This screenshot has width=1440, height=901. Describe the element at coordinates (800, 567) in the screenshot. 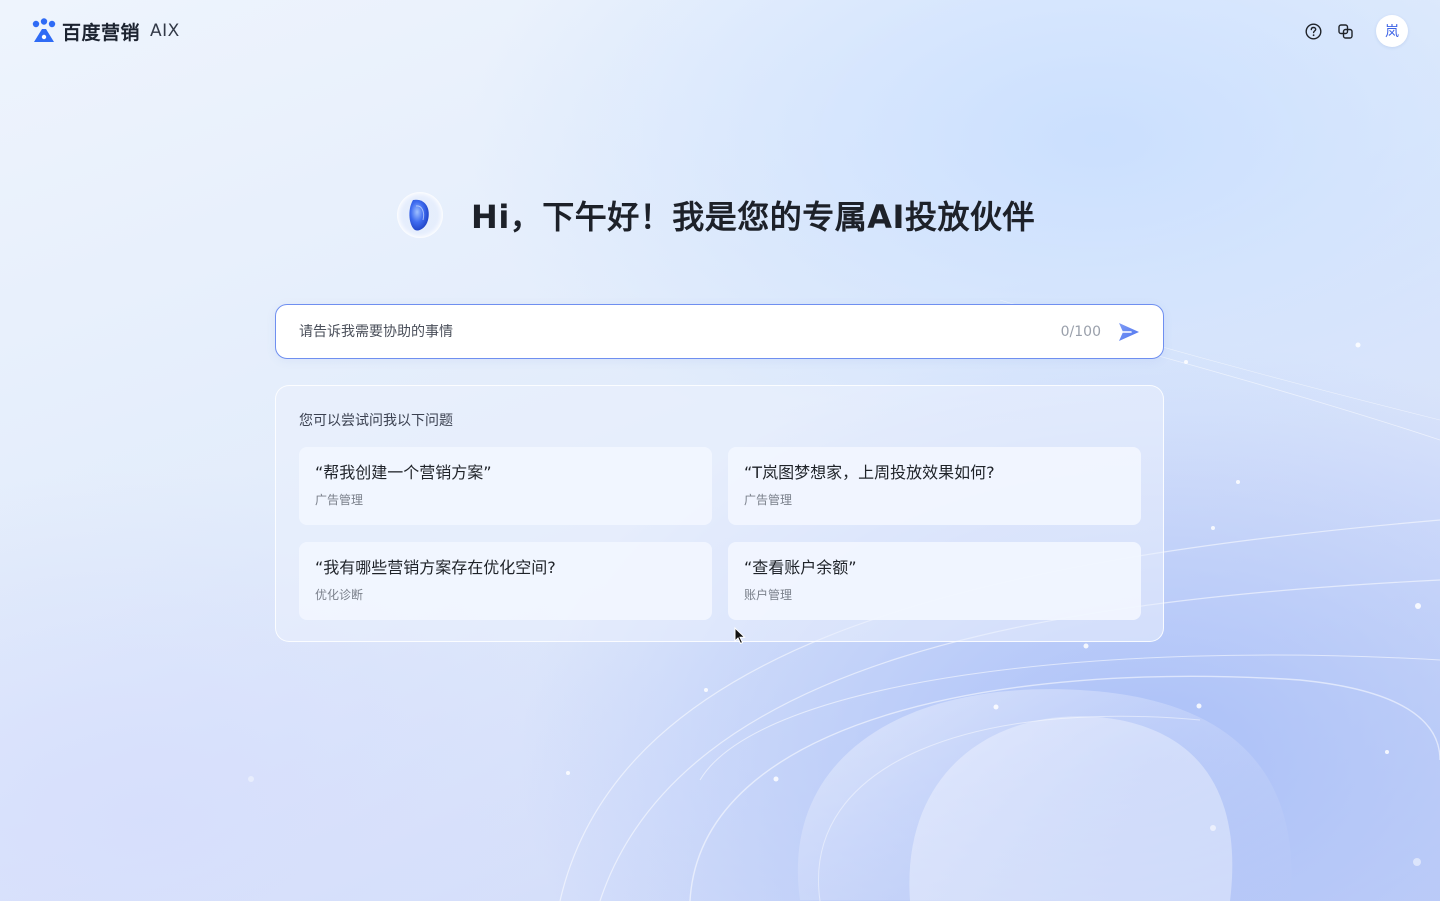

I see `suggestion-question: “查看账户余额”` at that location.